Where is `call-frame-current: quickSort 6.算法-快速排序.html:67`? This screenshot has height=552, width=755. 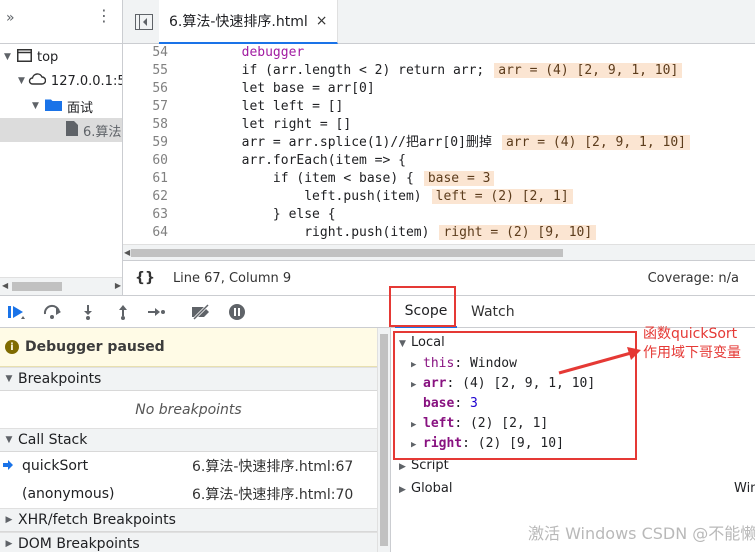 call-frame-current: quickSort 6.算法-快速排序.html:67 is located at coordinates (188, 466).